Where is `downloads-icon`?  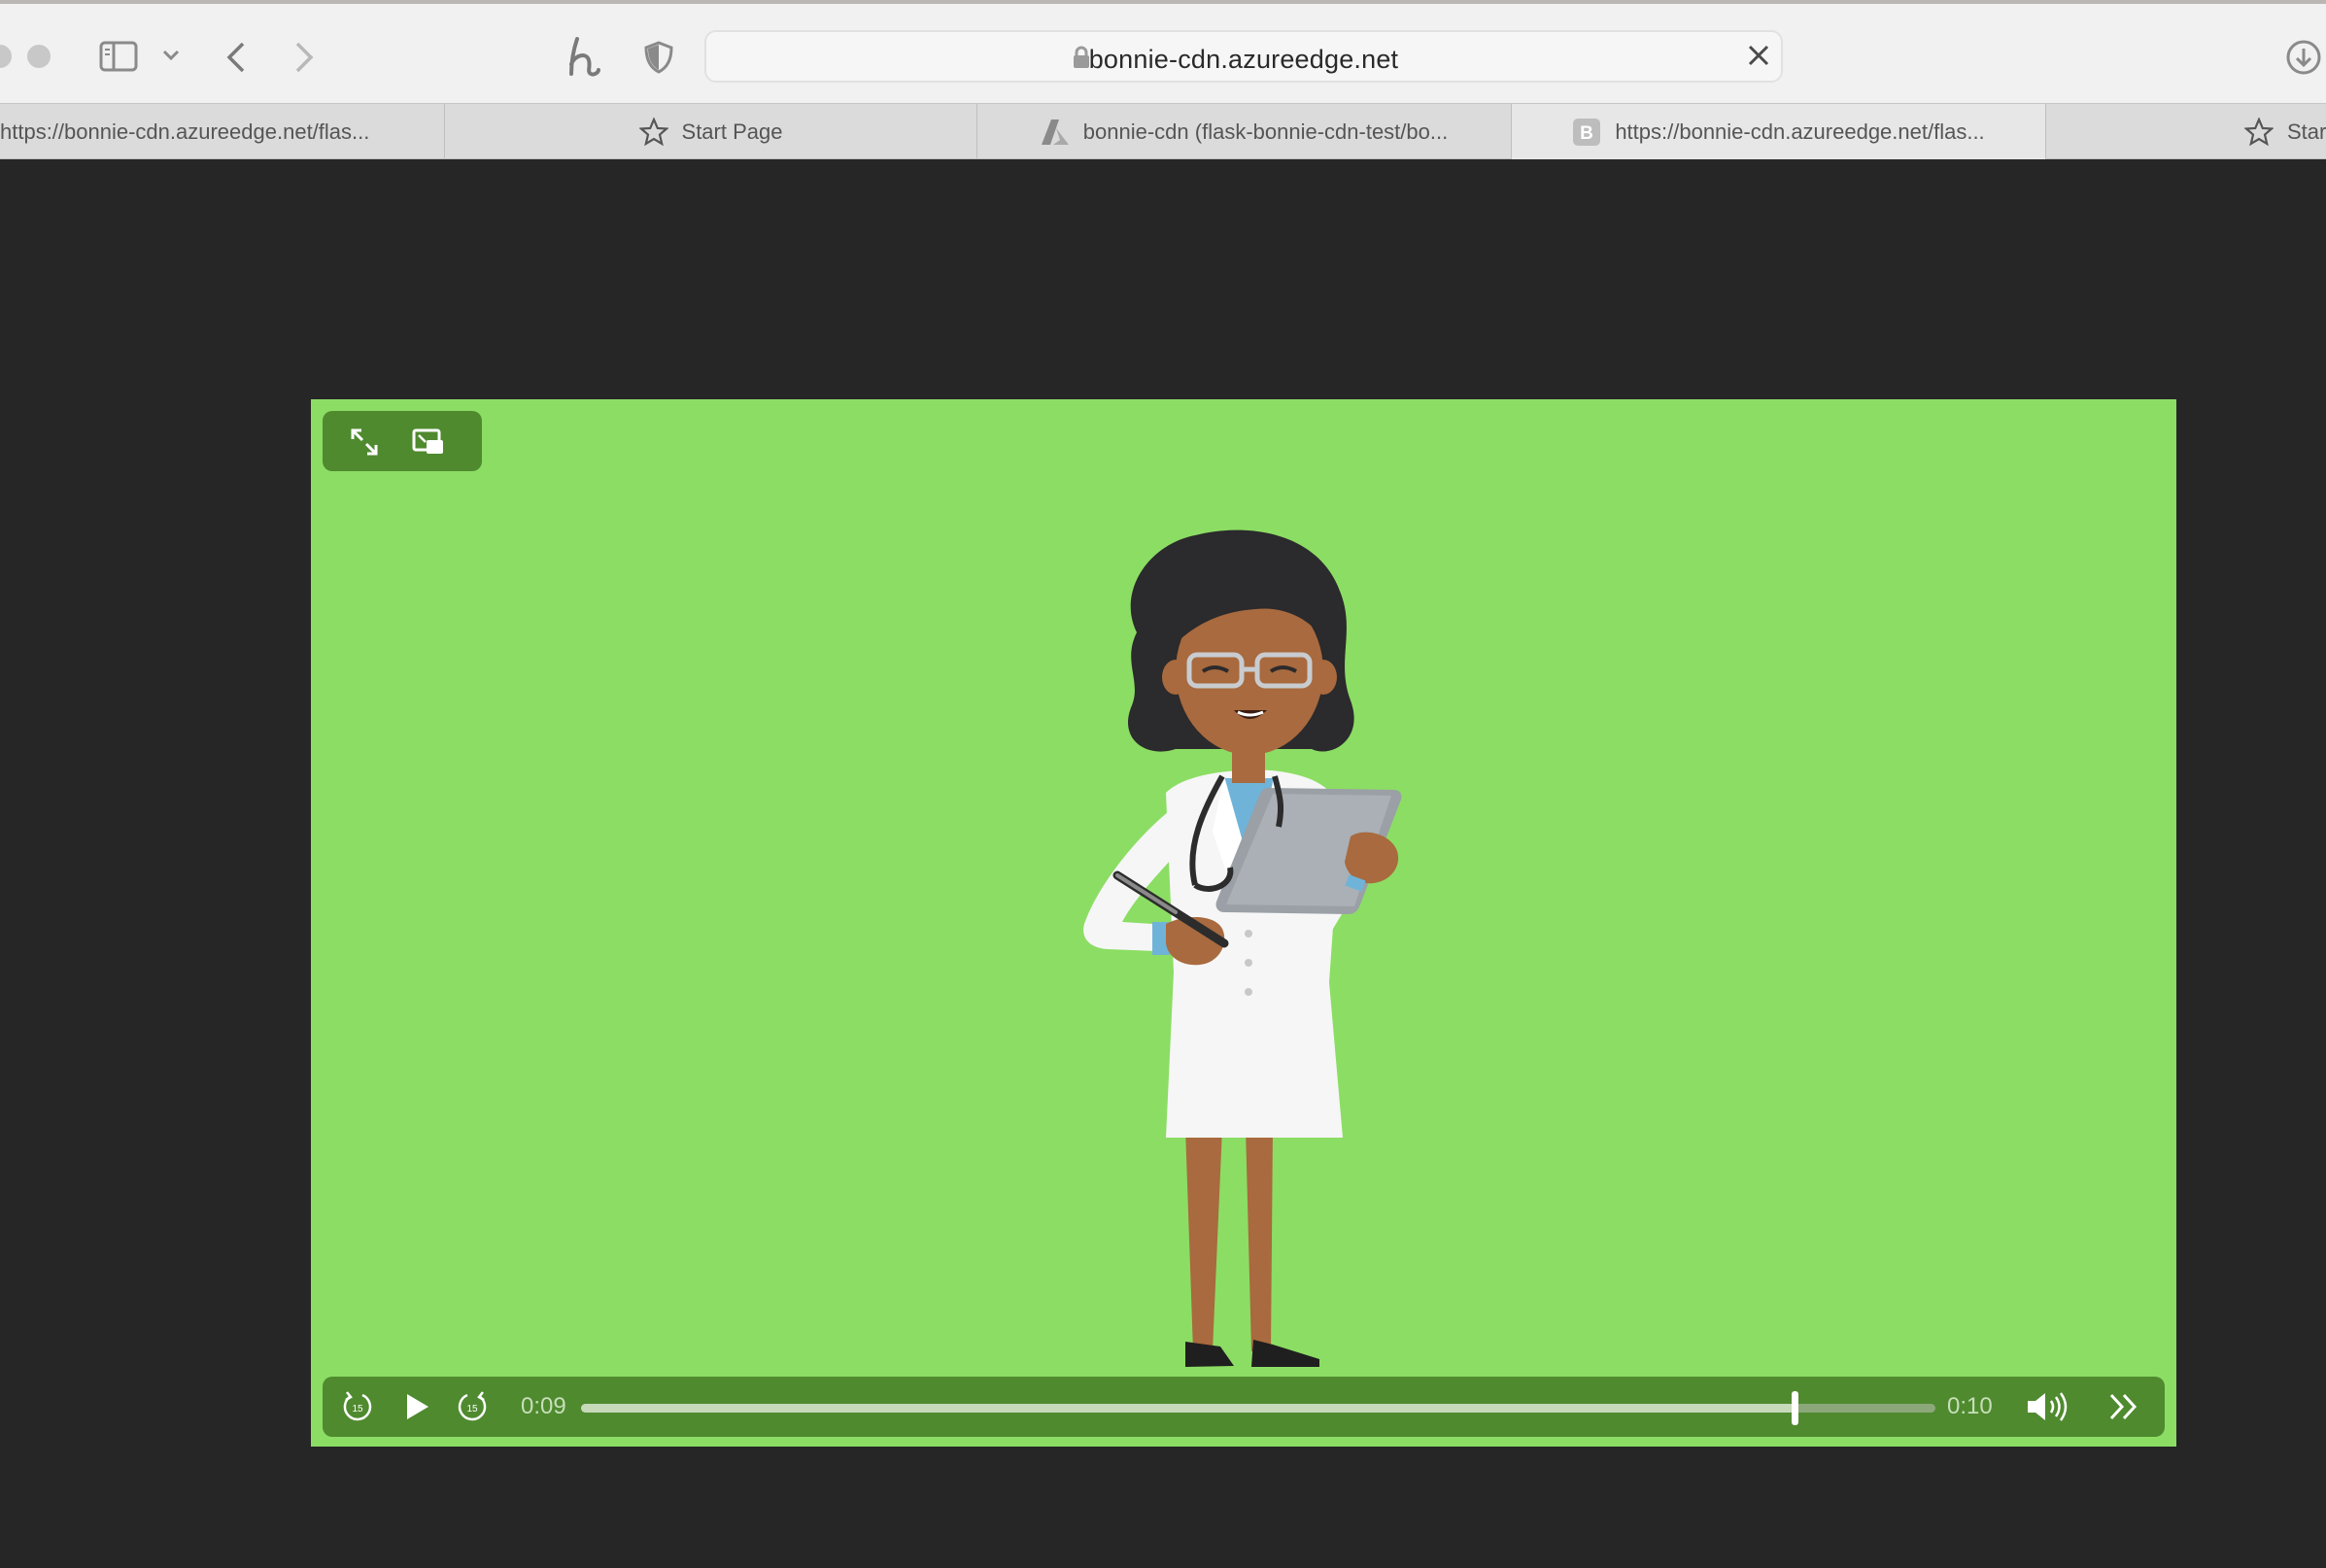
downloads-icon is located at coordinates (2304, 57).